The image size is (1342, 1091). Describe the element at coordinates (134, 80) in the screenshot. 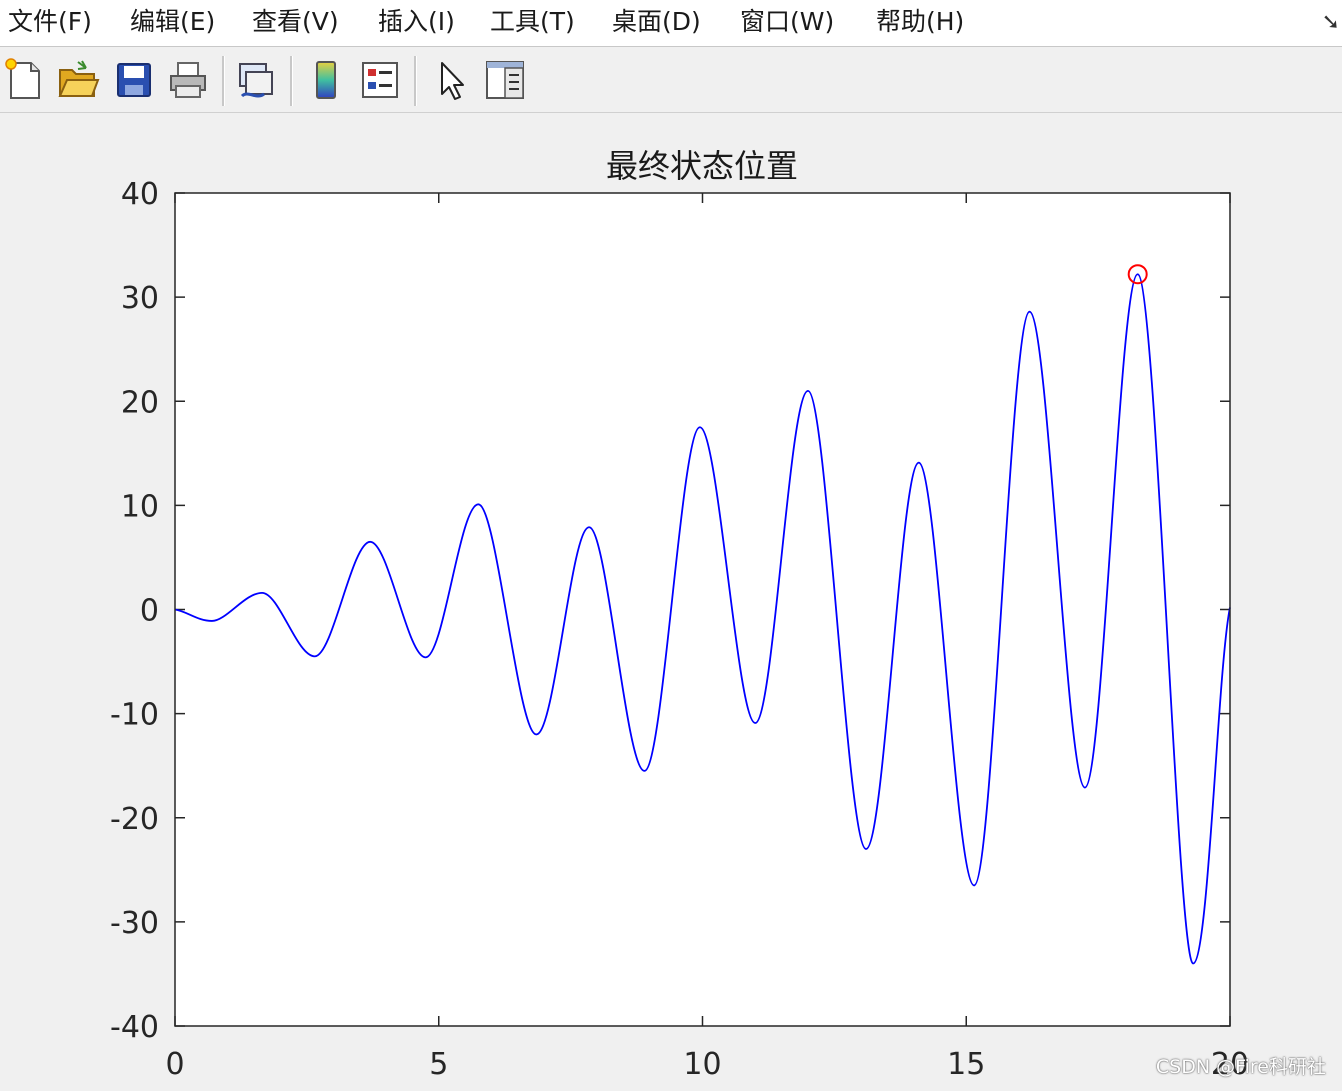

I see `save-icon` at that location.